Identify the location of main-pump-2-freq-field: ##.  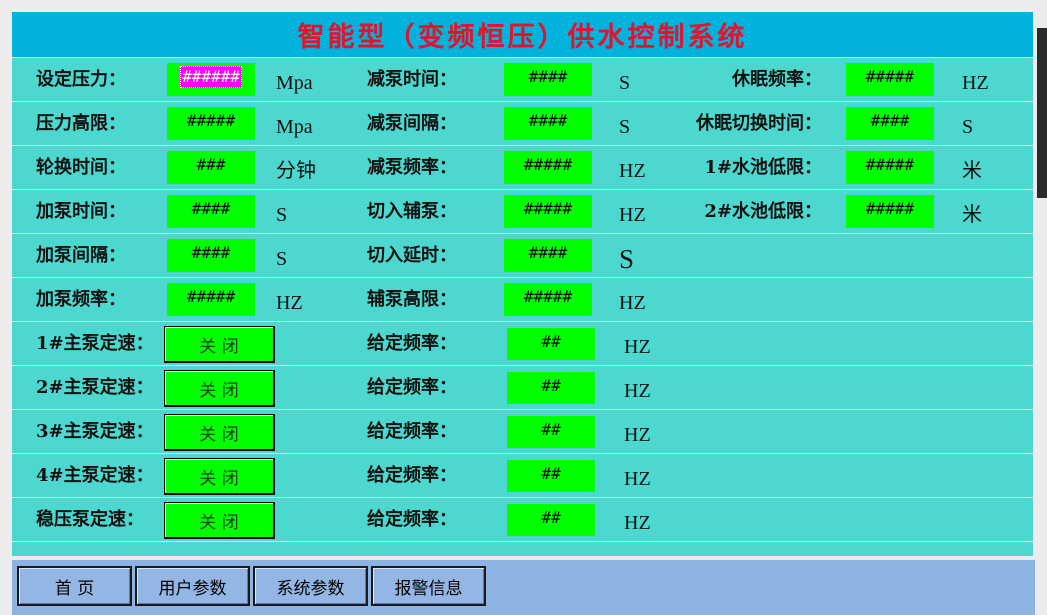
(551, 388).